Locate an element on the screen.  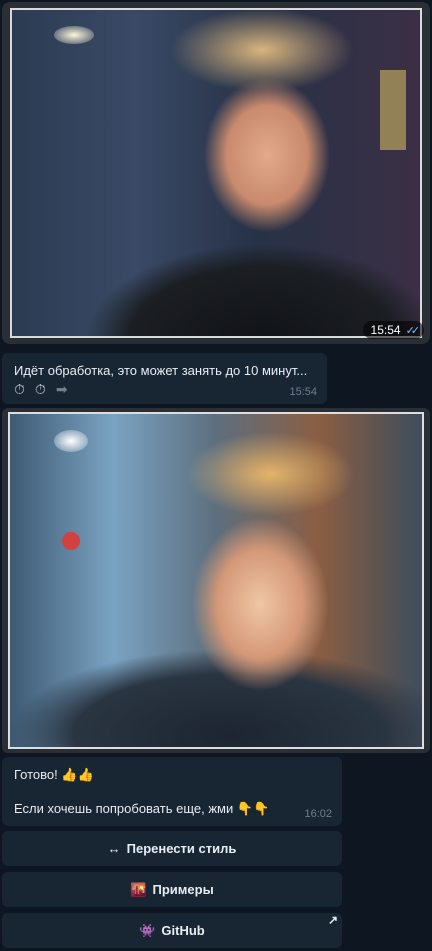
result-time: 16:02 is located at coordinates (318, 814).